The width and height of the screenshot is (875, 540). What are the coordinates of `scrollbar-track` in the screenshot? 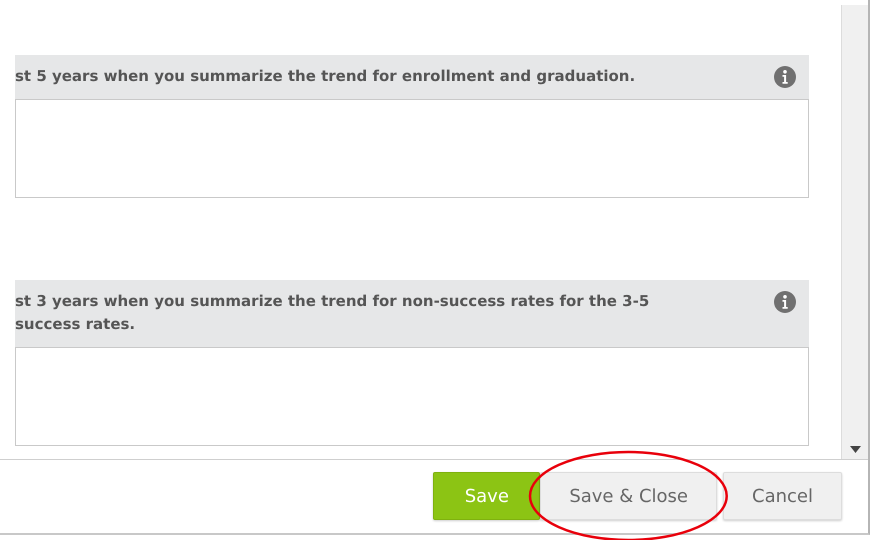 It's located at (854, 232).